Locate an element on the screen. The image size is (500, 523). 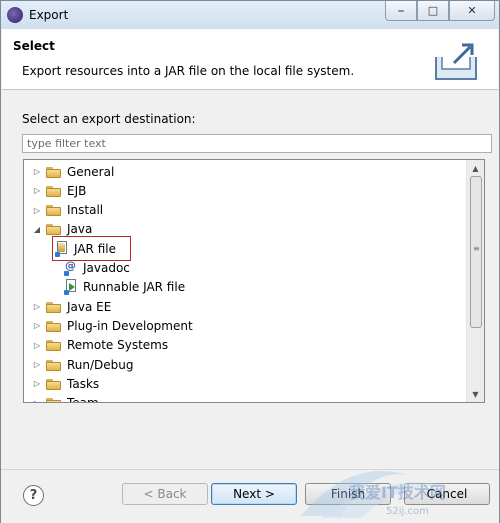
tree-item-label: Tasks is located at coordinates (83, 383).